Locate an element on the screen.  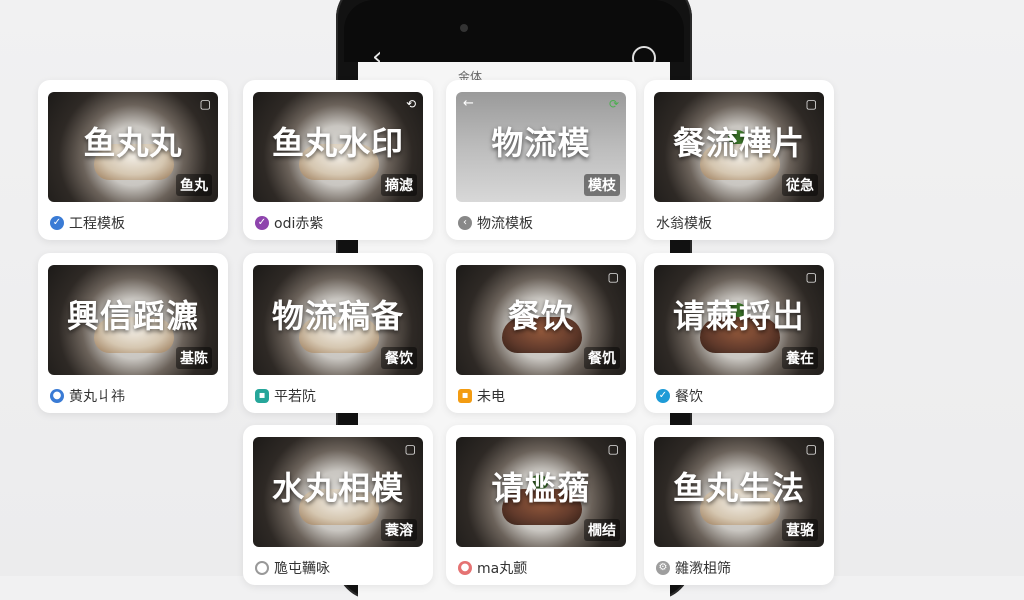
template-card: ▢ 请蕀捋岀 養在 ✓ 餐饮 is located at coordinates (739, 333).